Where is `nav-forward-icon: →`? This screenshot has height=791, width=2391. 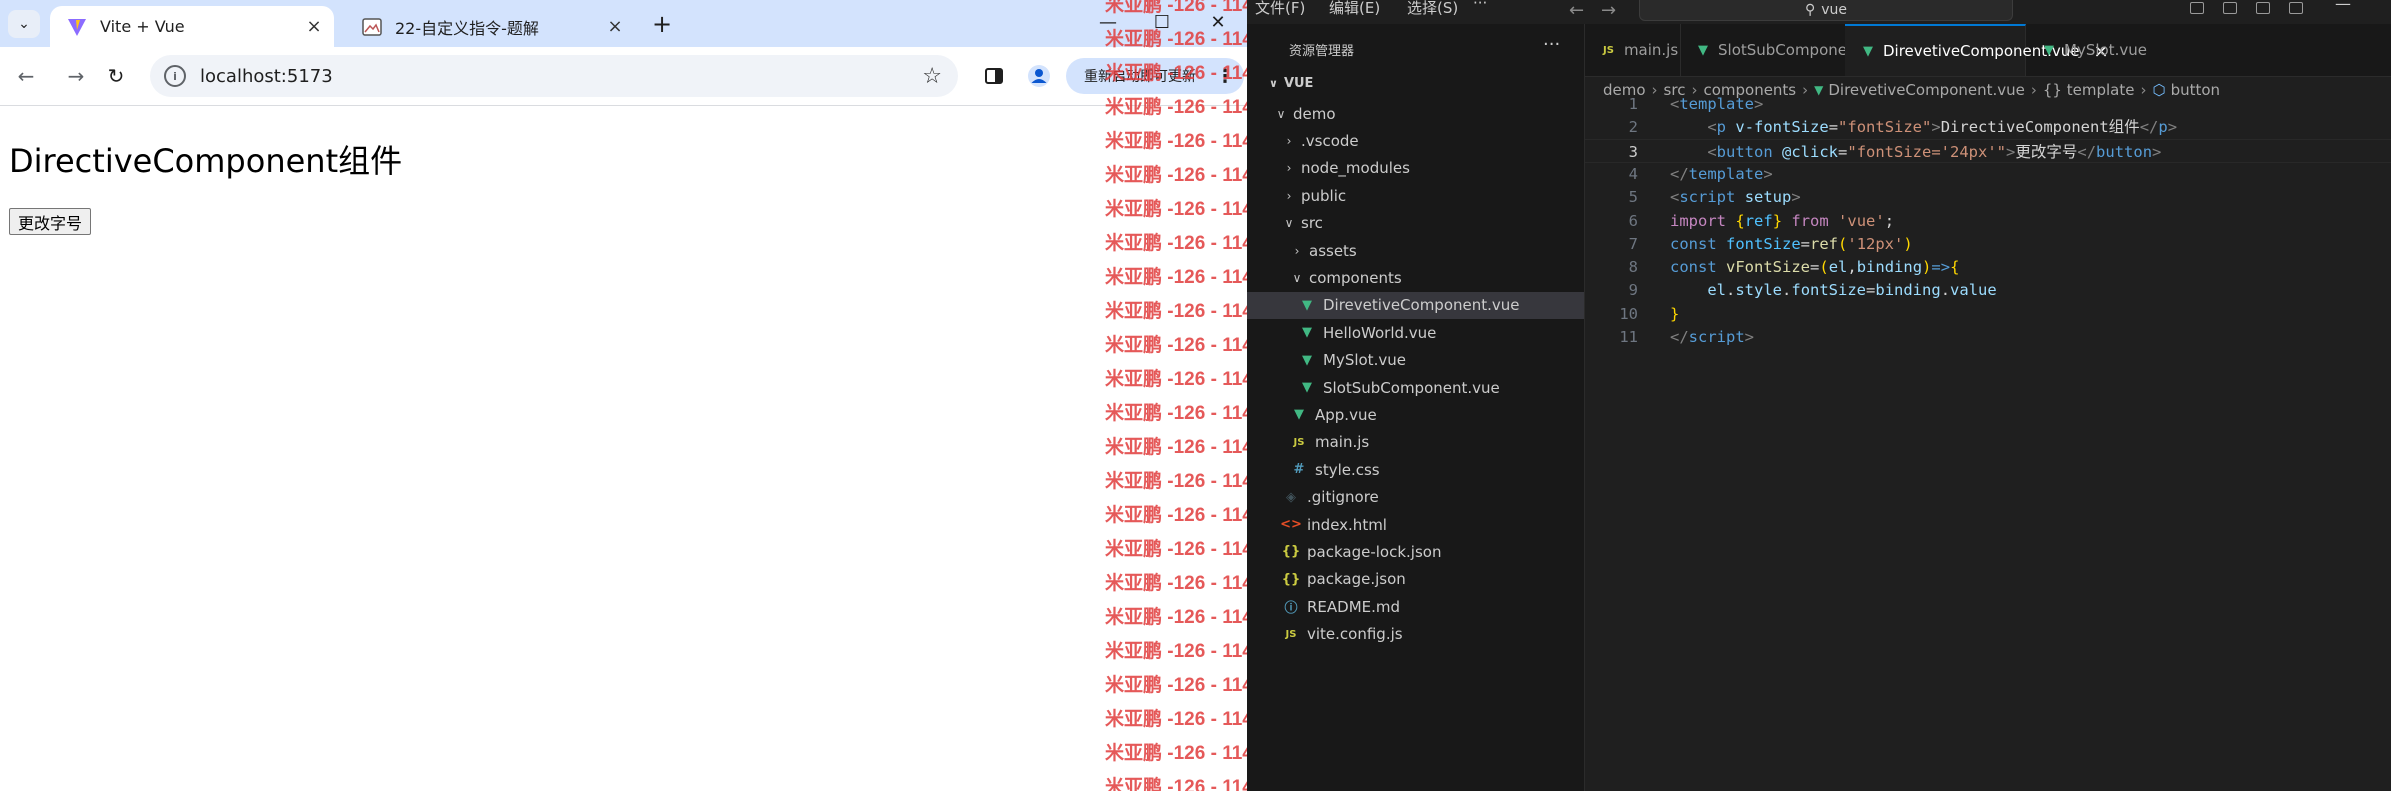 nav-forward-icon: → is located at coordinates (1608, 10).